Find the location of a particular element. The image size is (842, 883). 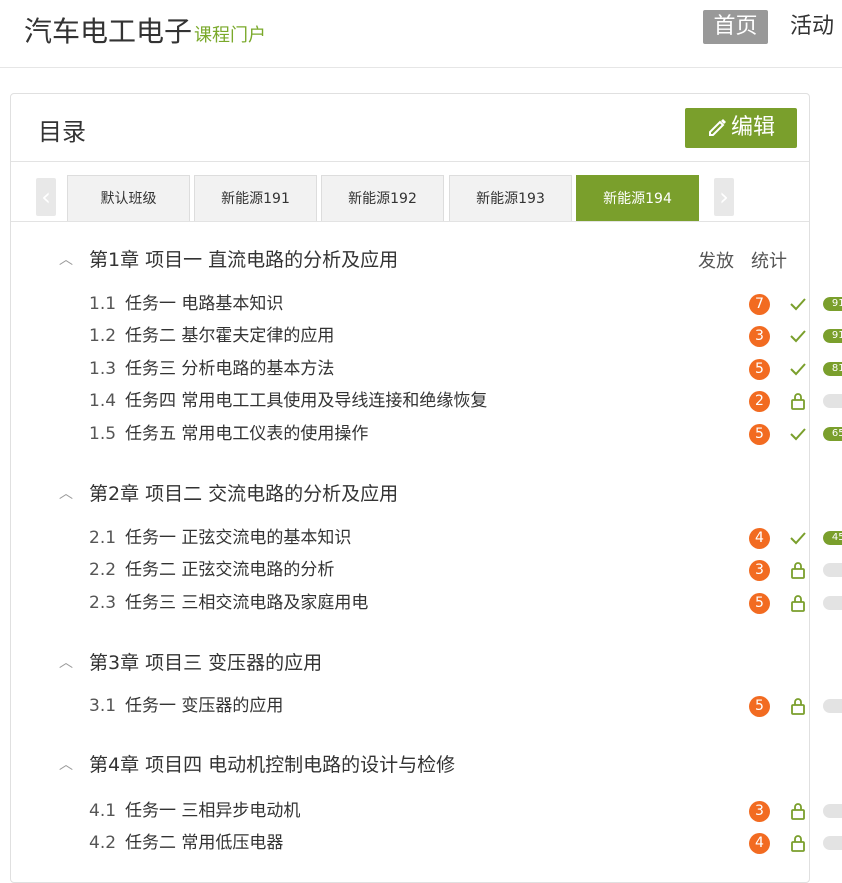

chapter-title: 第1章 项目一 直流电路的分析及应用 is located at coordinates (244, 260).